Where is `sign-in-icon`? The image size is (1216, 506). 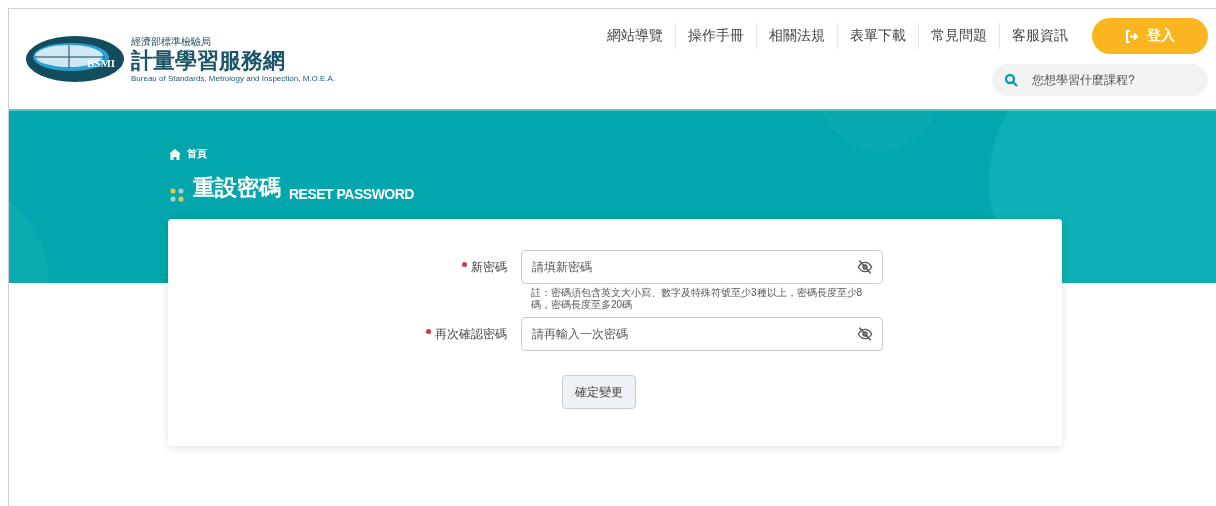 sign-in-icon is located at coordinates (1132, 36).